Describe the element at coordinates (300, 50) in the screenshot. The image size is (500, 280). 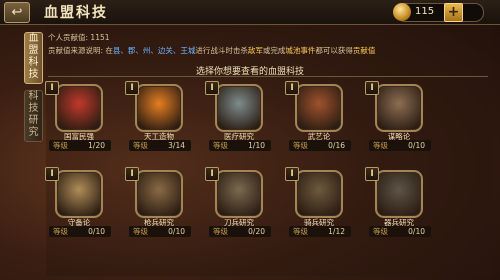
I see `note-city-event: 城池事件` at that location.